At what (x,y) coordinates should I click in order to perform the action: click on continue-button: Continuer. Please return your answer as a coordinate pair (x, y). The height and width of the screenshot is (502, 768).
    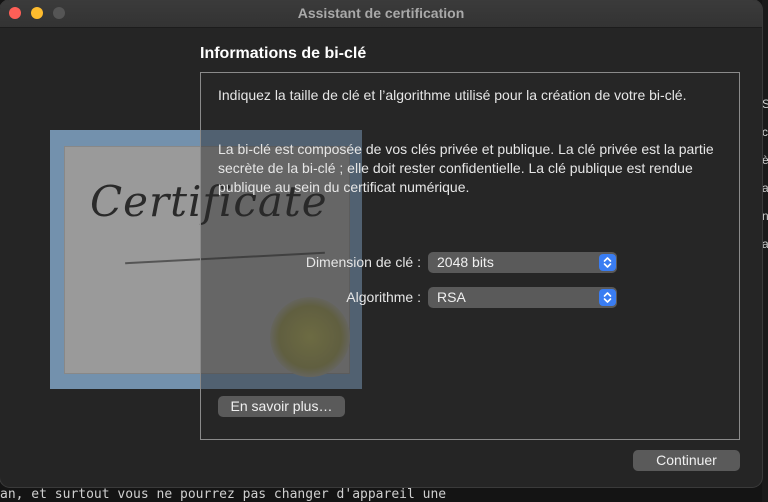
    Looking at the image, I should click on (686, 460).